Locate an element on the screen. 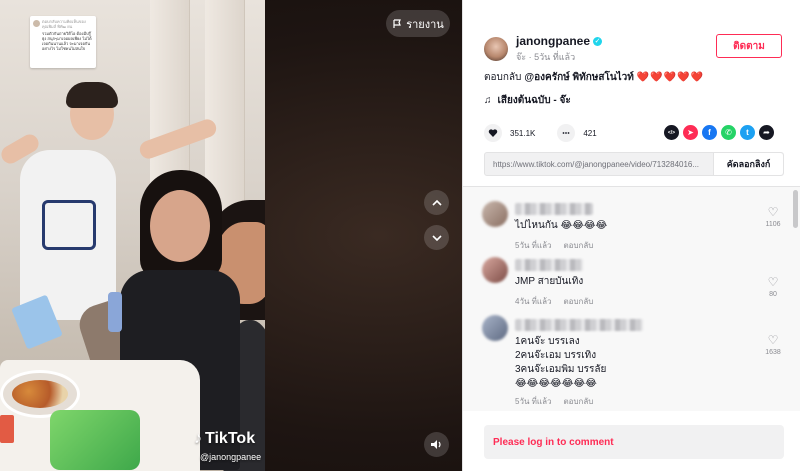 This screenshot has width=800, height=471. comment-meta: 4วัน ที่แล้ว ตอบกลับ is located at coordinates (554, 301).